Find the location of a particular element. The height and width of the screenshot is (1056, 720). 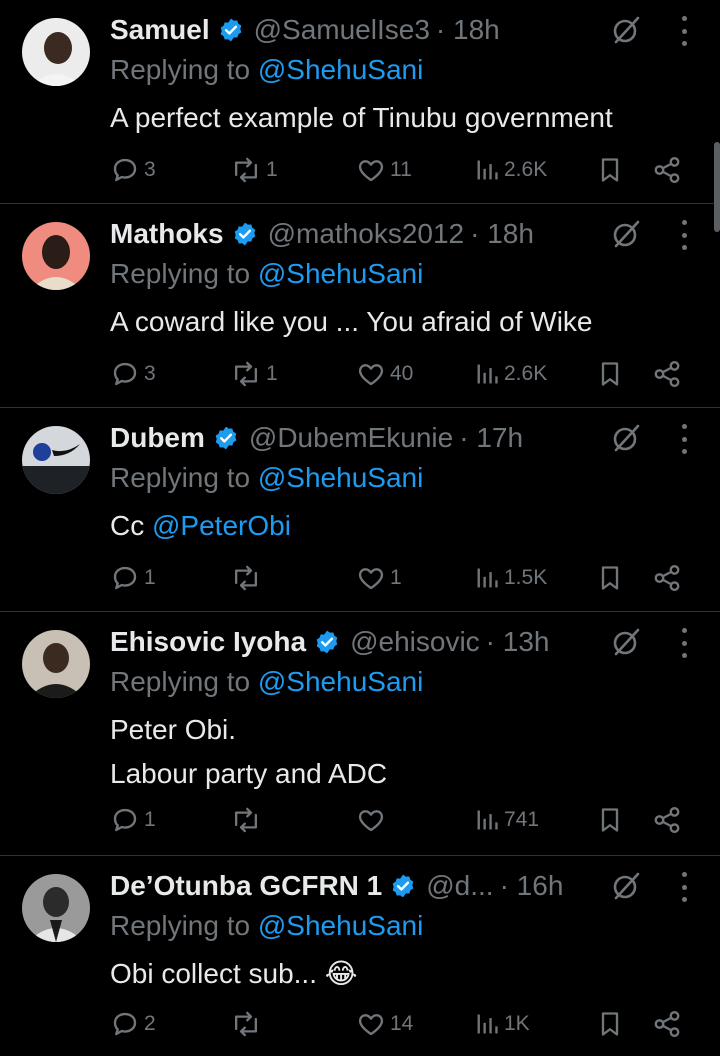

display-name: De’Otunba GCFRN 1 is located at coordinates (246, 886).